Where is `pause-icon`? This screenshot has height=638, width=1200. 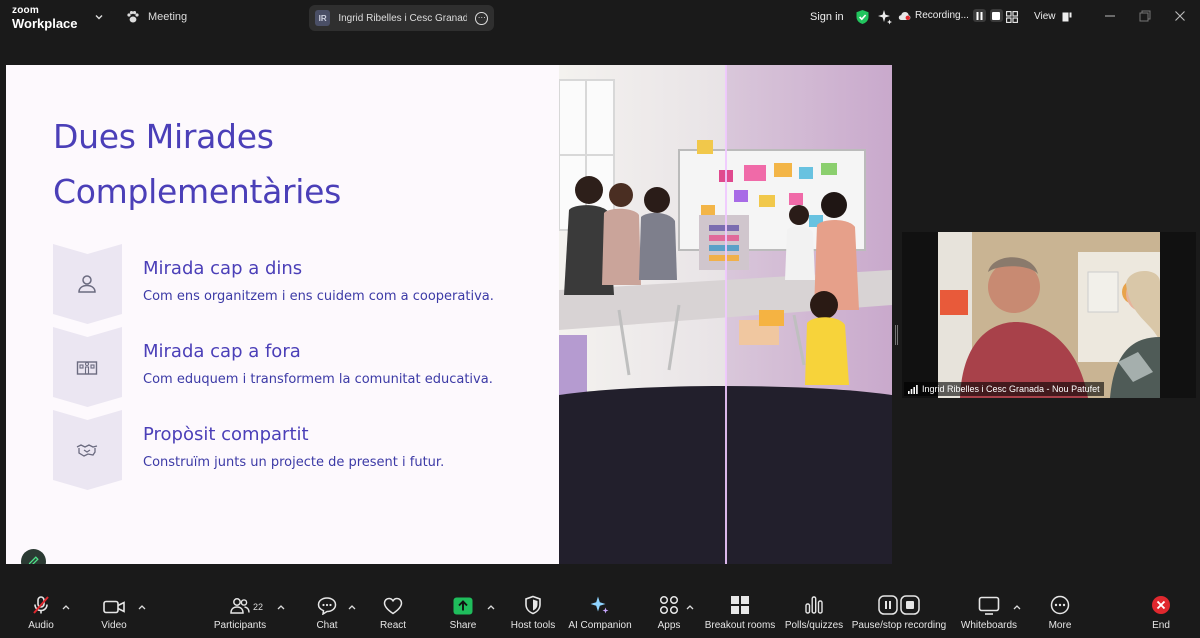
pause-icon is located at coordinates (979, 15).